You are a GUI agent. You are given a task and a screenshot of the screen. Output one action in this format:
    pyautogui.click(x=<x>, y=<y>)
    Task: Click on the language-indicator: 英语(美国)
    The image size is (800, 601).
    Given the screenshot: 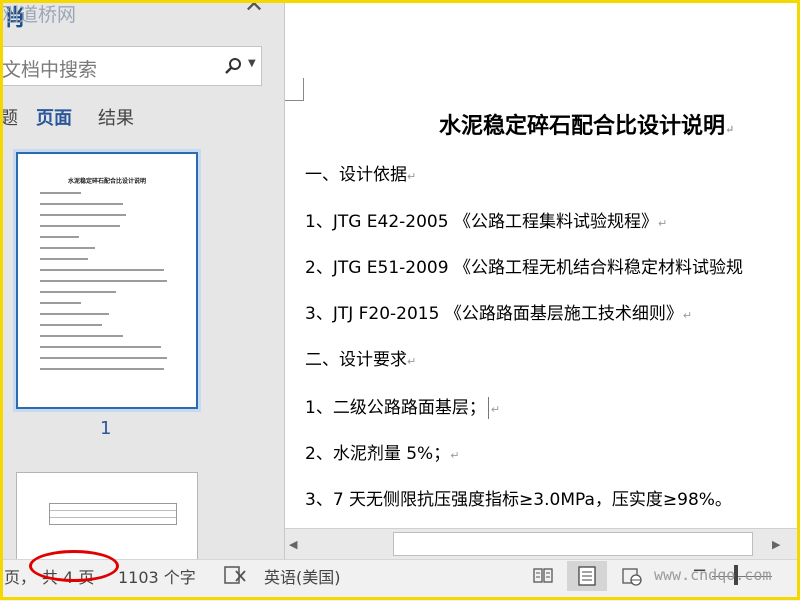 What is the action you would take?
    pyautogui.click(x=302, y=576)
    